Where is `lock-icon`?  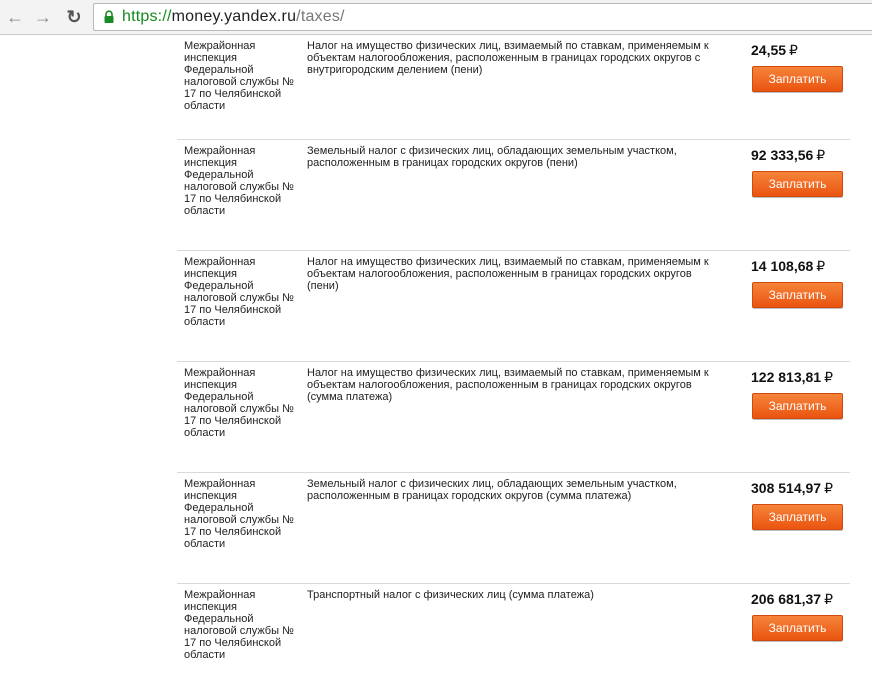
lock-icon is located at coordinates (109, 16).